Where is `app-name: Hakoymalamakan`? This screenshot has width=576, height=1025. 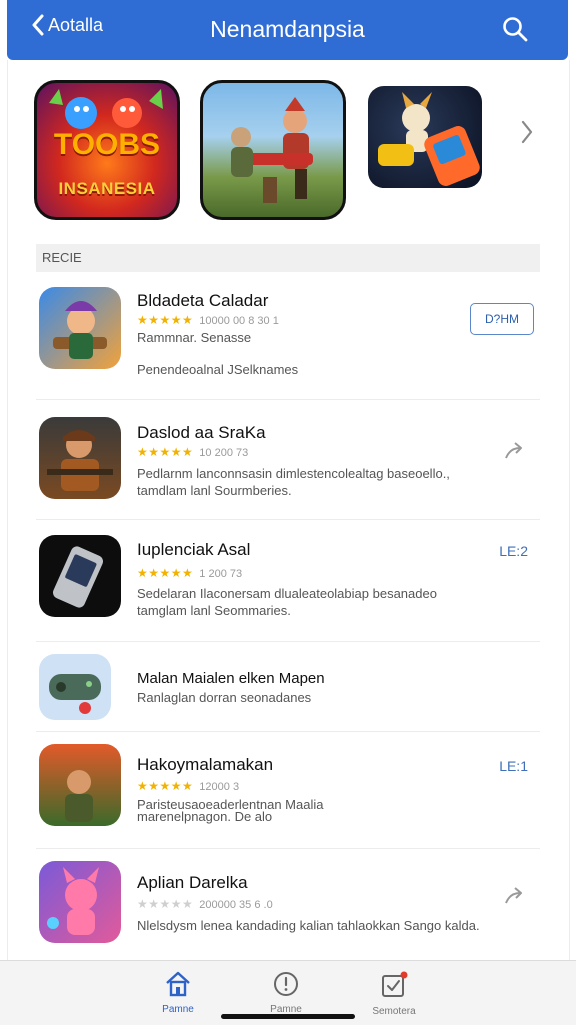
app-name: Hakoymalamakan is located at coordinates (205, 764).